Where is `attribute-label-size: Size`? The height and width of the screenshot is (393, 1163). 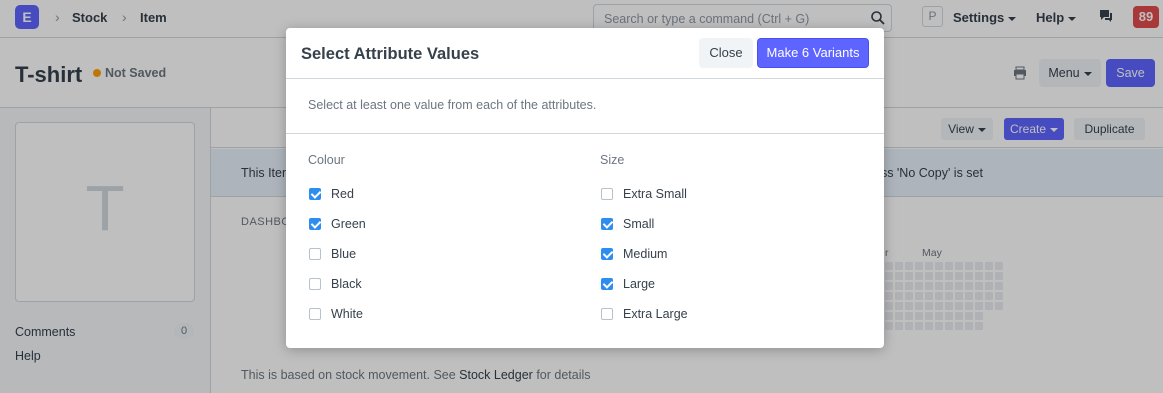
attribute-label-size: Size is located at coordinates (612, 160).